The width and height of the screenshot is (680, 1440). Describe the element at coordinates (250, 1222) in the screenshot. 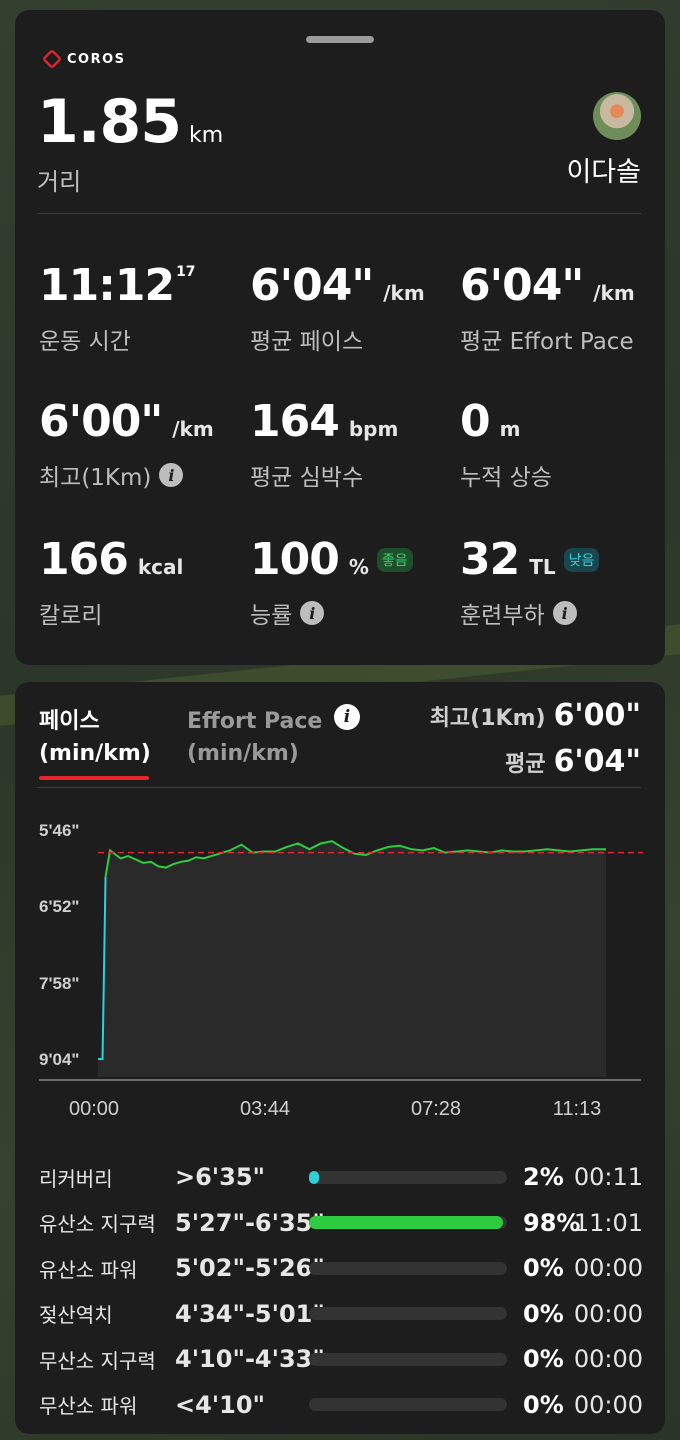

I see `zone-range: 5'27"-6'35"` at that location.